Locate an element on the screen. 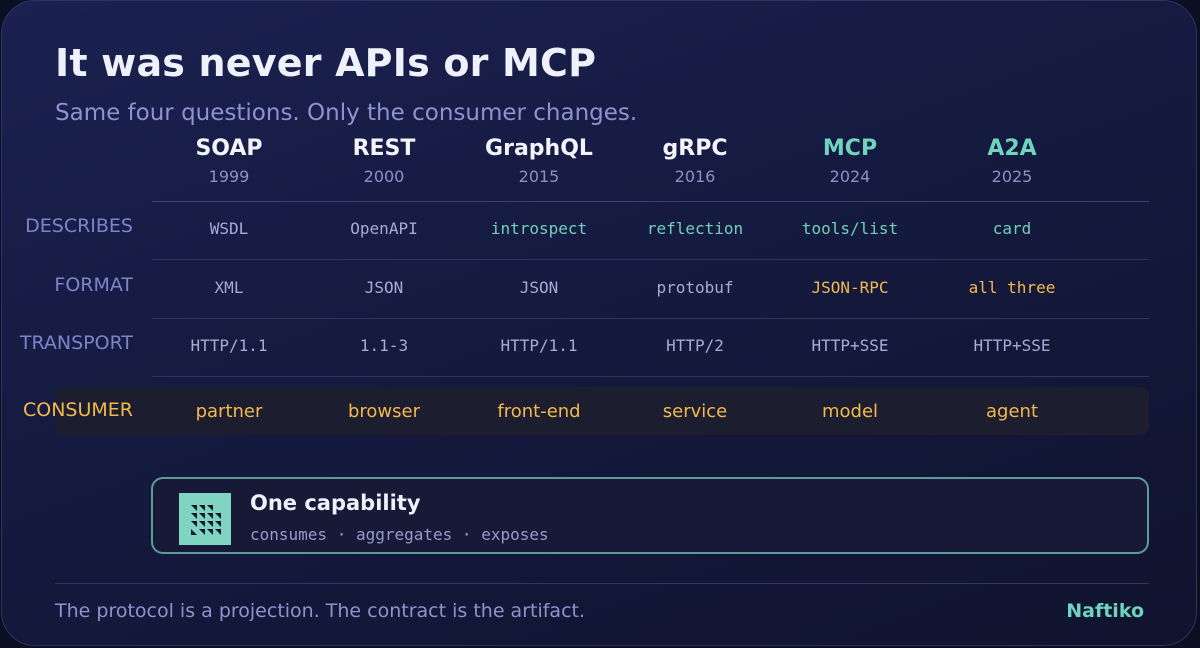 The image size is (1200, 648). column-year: 2016 is located at coordinates (695, 176).